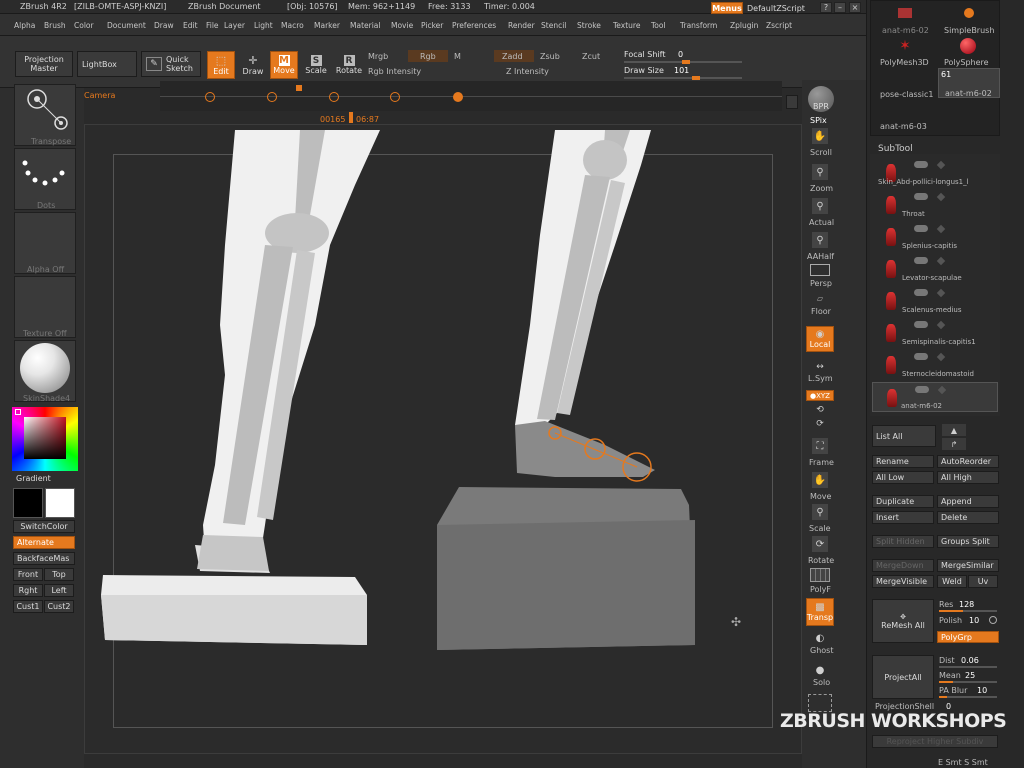 This screenshot has height=768, width=1024. Describe the element at coordinates (968, 461) in the screenshot. I see `autoreorder-button: AutoReorder` at that location.